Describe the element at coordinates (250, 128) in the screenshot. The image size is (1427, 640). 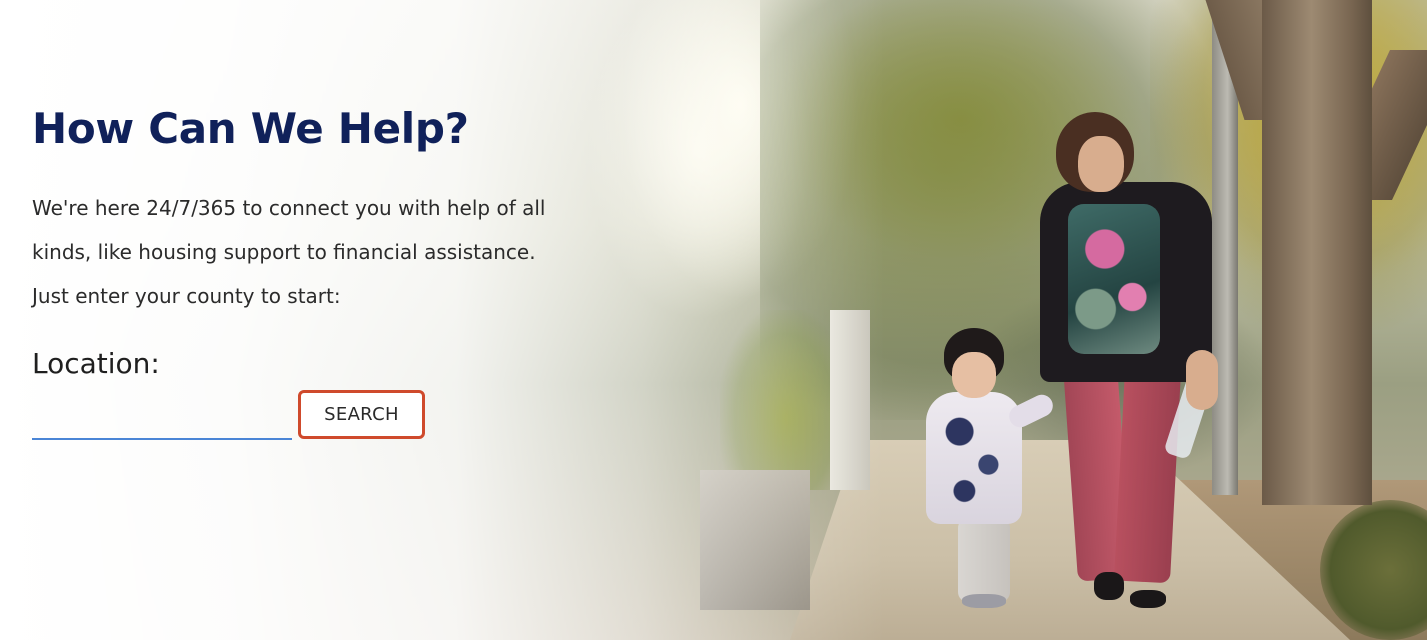
I see `page-title: How Can We Help?` at that location.